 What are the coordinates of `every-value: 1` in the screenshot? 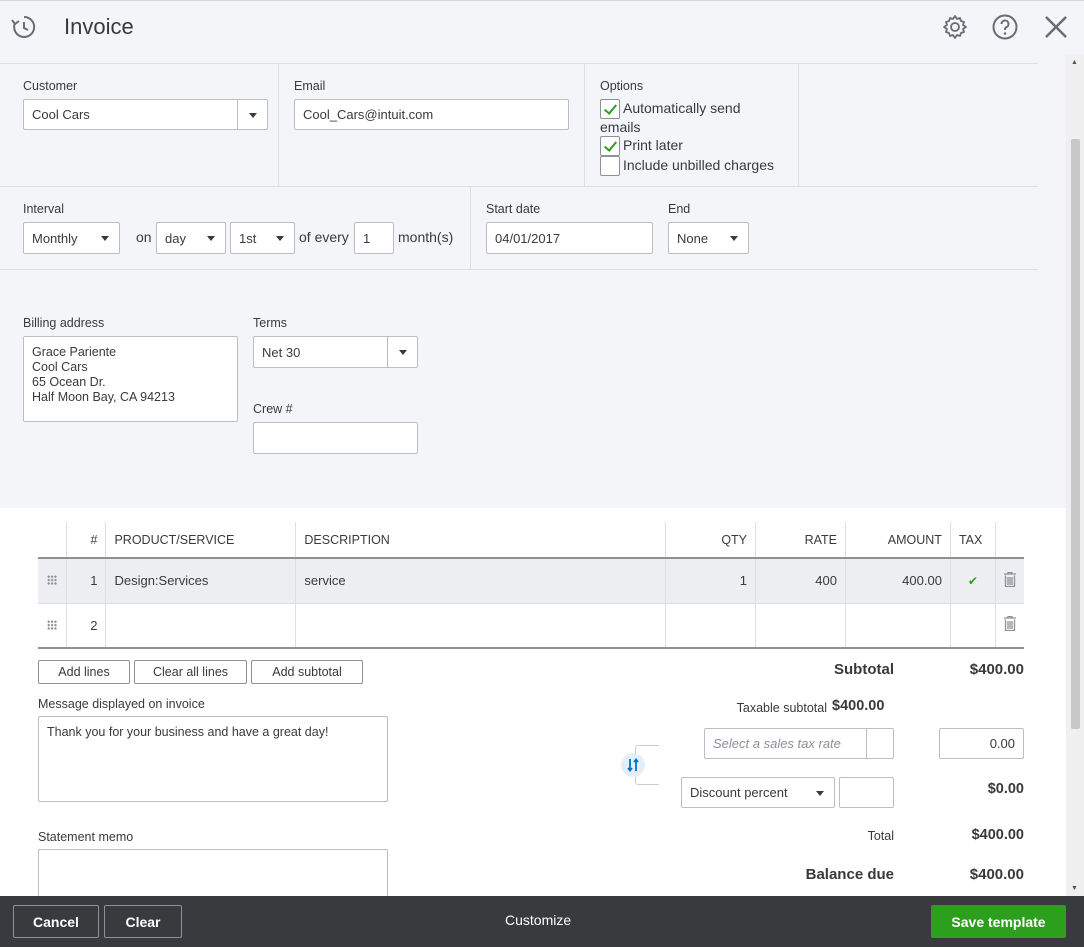 It's located at (367, 238).